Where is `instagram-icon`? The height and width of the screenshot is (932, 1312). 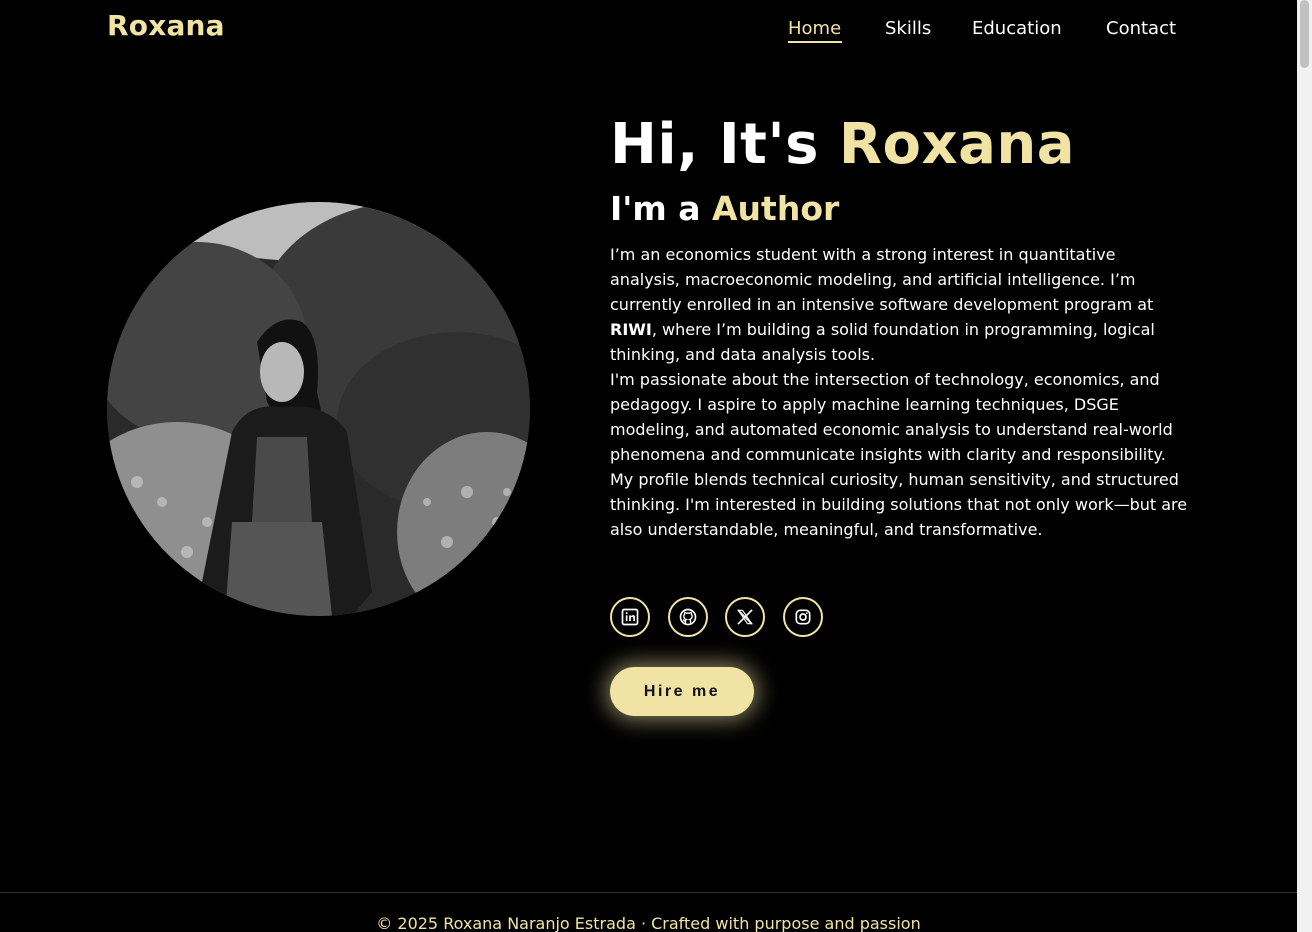
instagram-icon is located at coordinates (803, 617).